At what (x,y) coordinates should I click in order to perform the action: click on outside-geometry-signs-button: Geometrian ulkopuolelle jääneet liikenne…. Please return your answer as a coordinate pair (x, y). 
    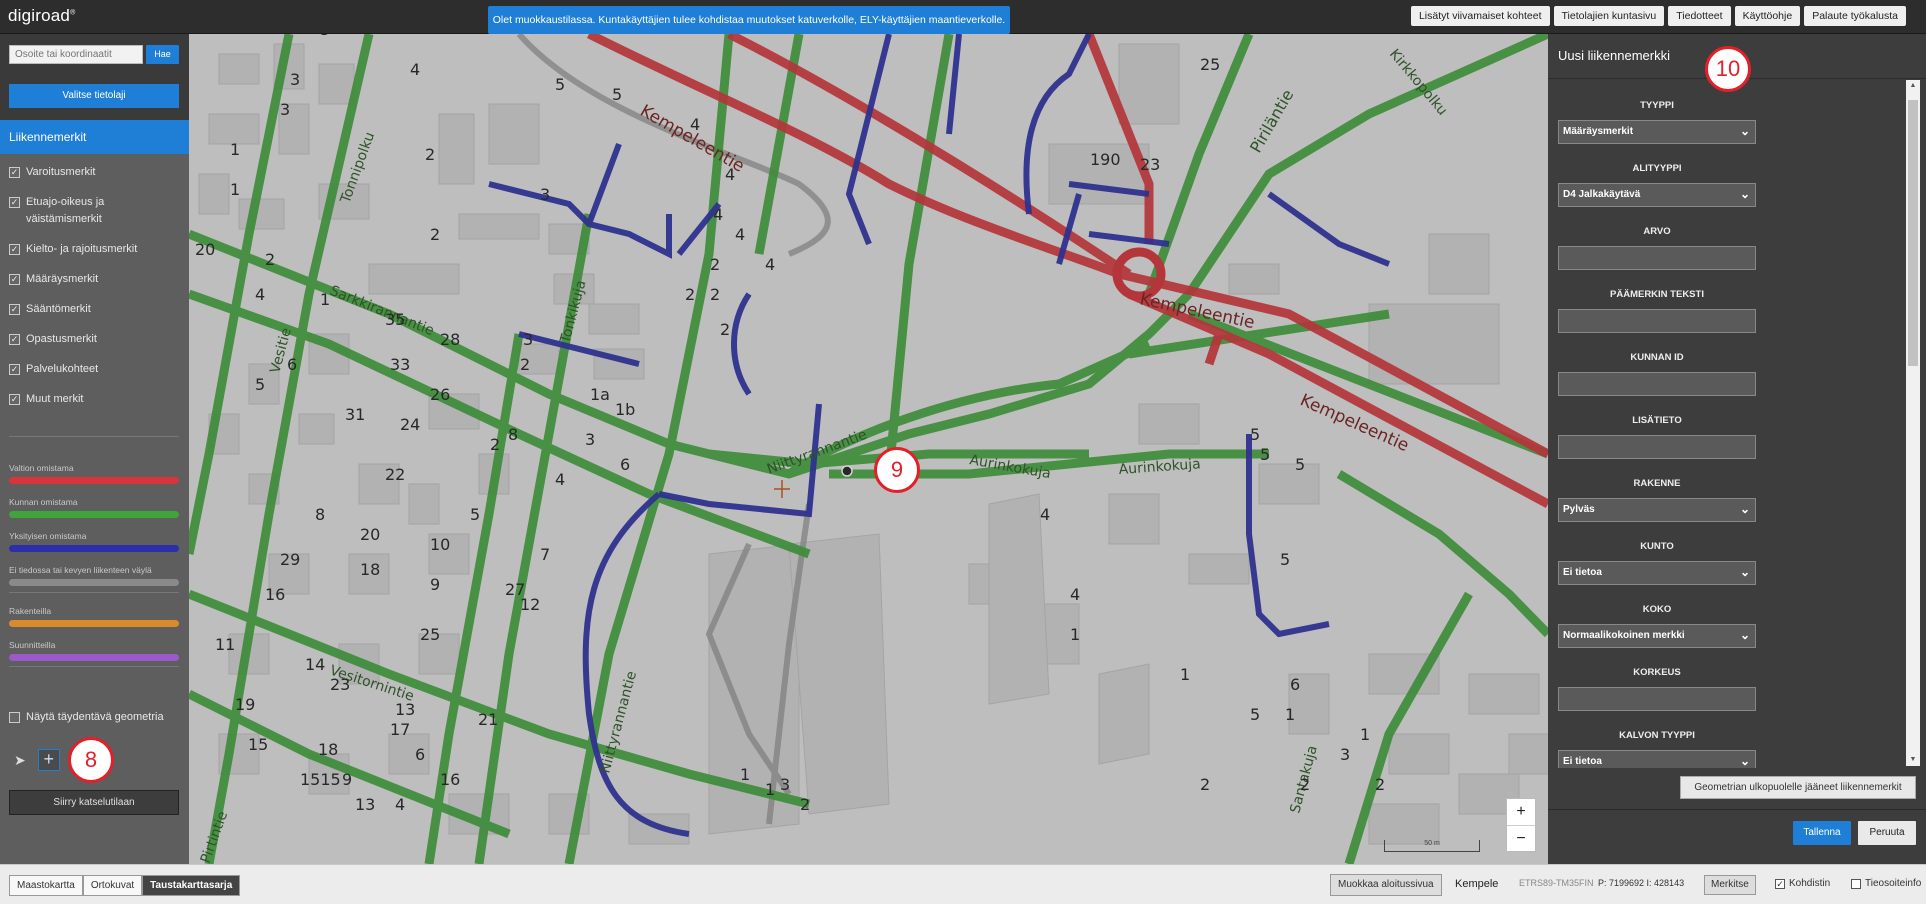
    Looking at the image, I should click on (1798, 787).